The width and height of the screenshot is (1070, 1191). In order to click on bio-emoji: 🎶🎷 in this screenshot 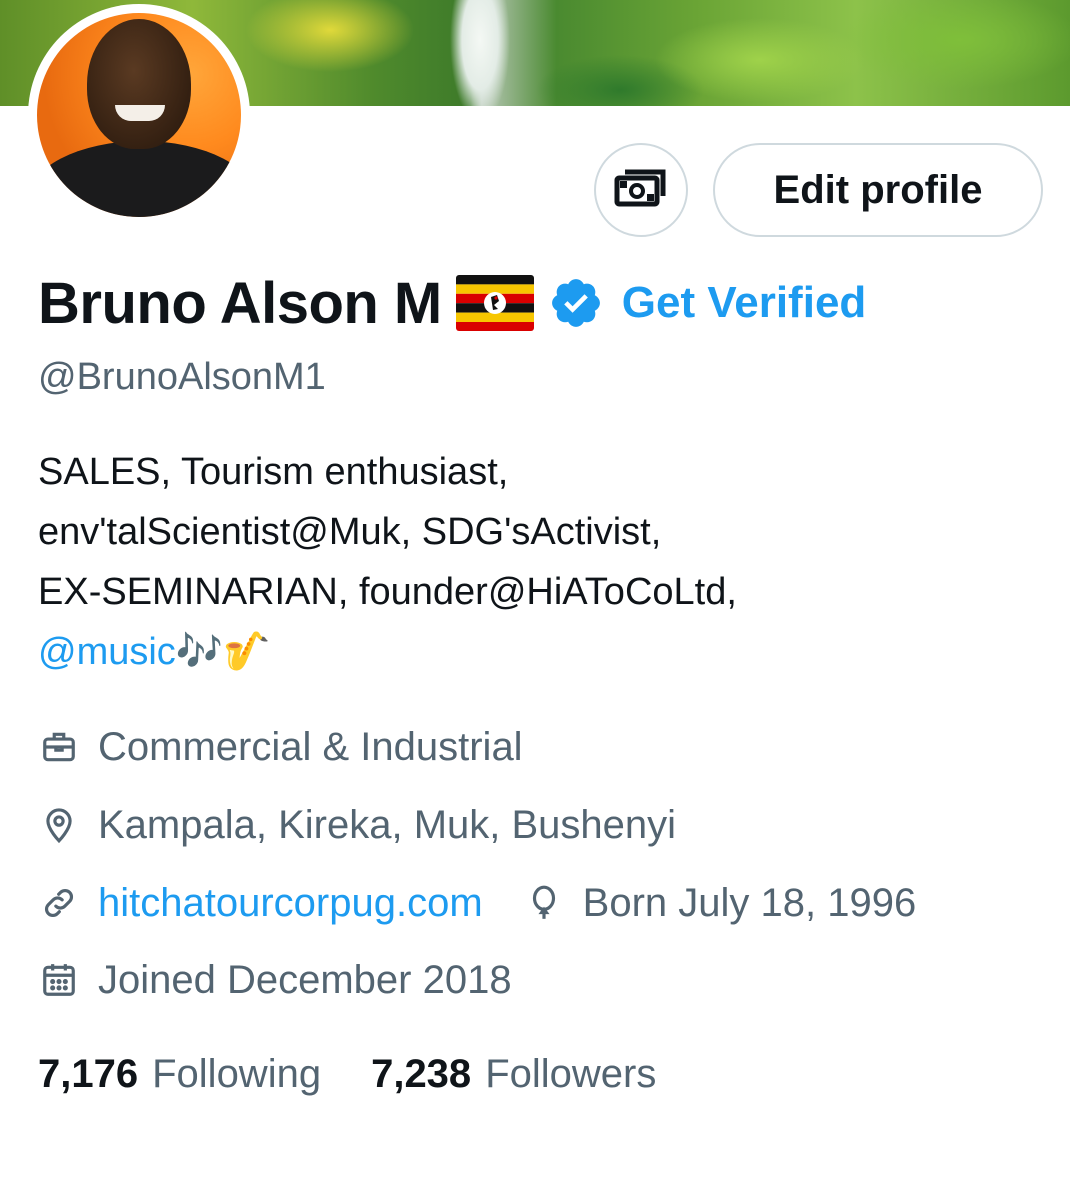, I will do `click(223, 652)`.